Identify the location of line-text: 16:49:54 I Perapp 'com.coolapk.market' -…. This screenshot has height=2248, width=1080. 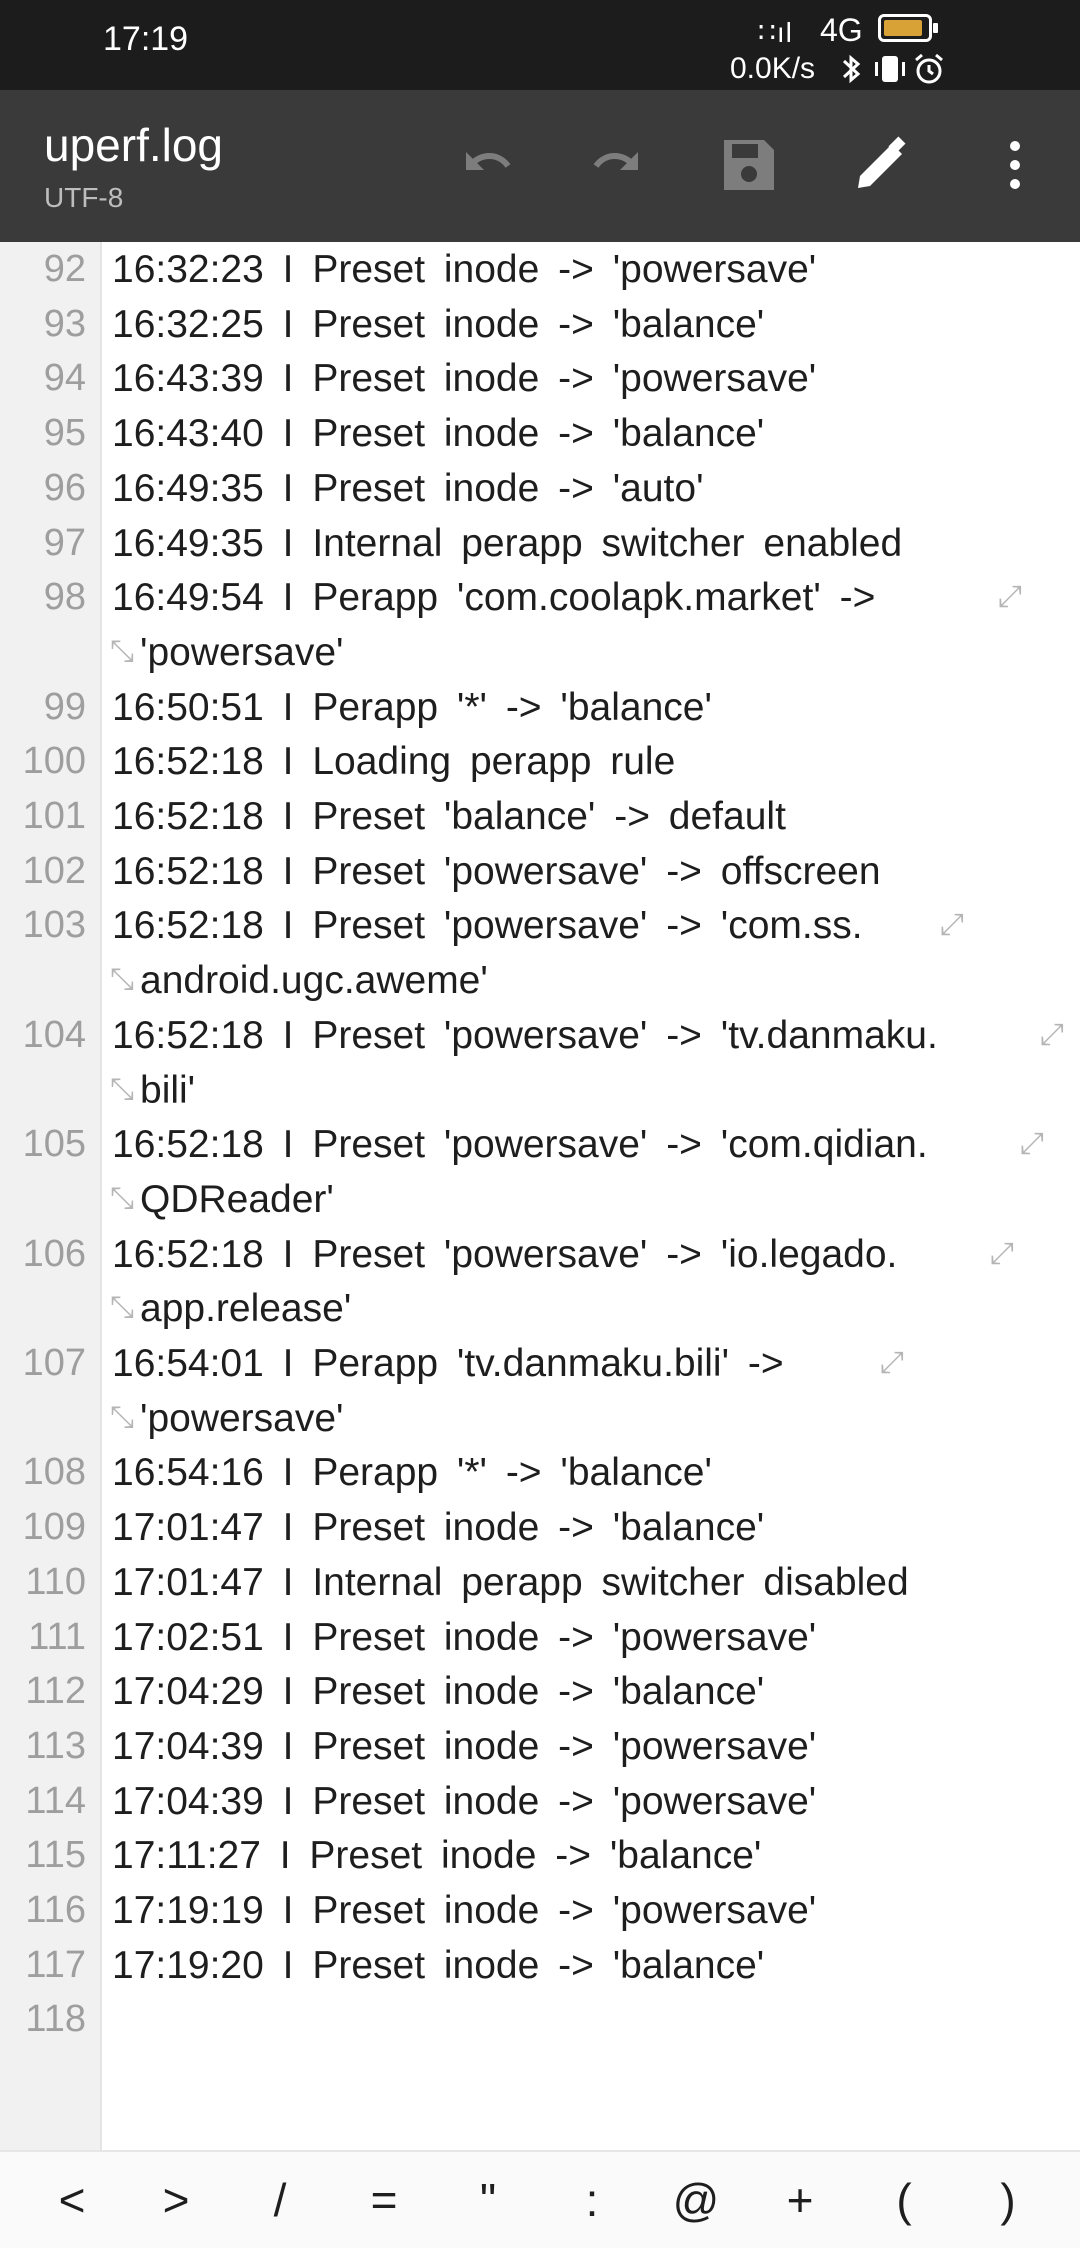
(494, 598).